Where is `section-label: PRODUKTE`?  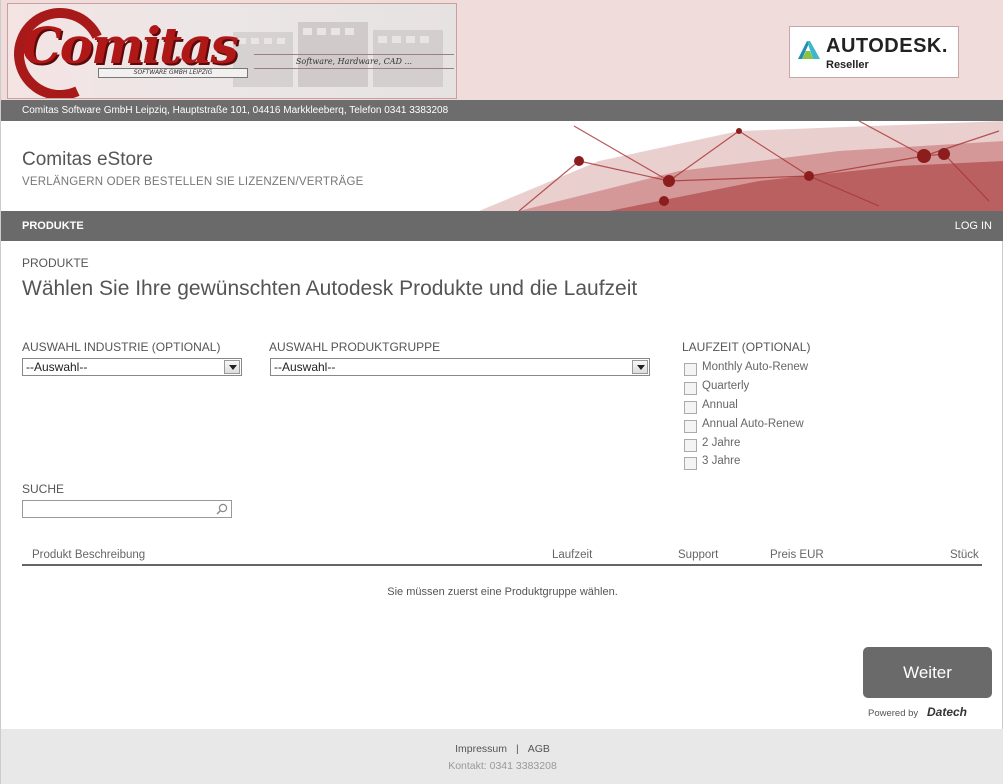 section-label: PRODUKTE is located at coordinates (55, 263).